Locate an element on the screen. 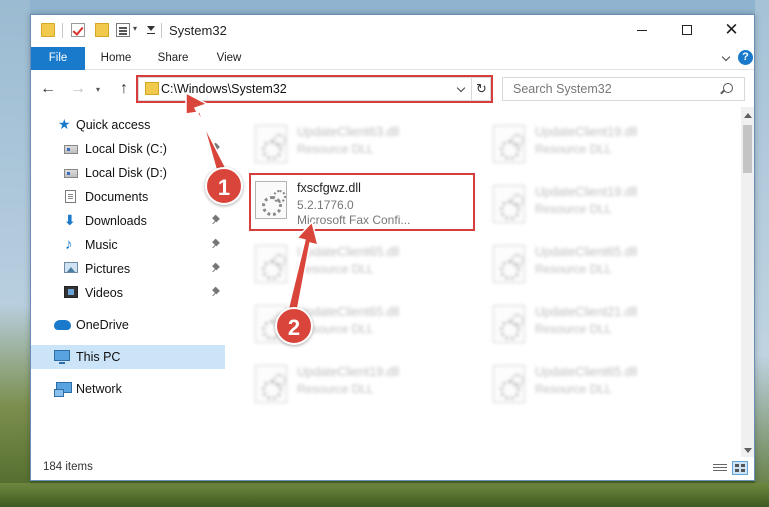 This screenshot has height=507, width=769. desktop-background-bottom is located at coordinates (384, 495).